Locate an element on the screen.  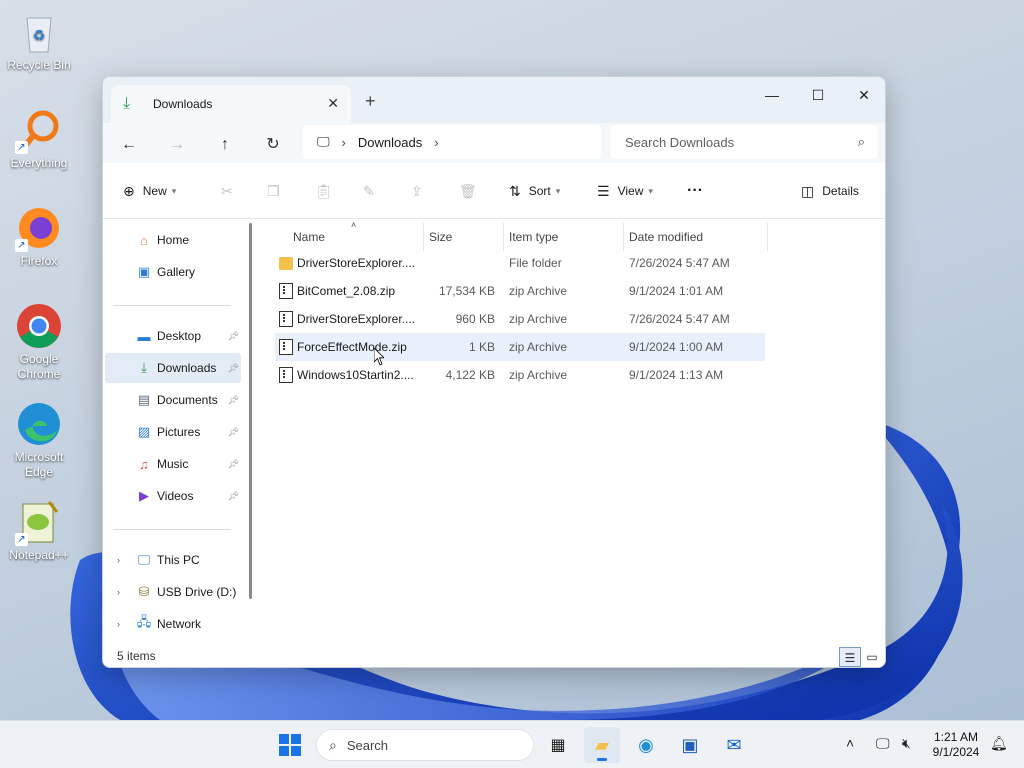
sidebar-item-label: Downloads is located at coordinates (187, 368).